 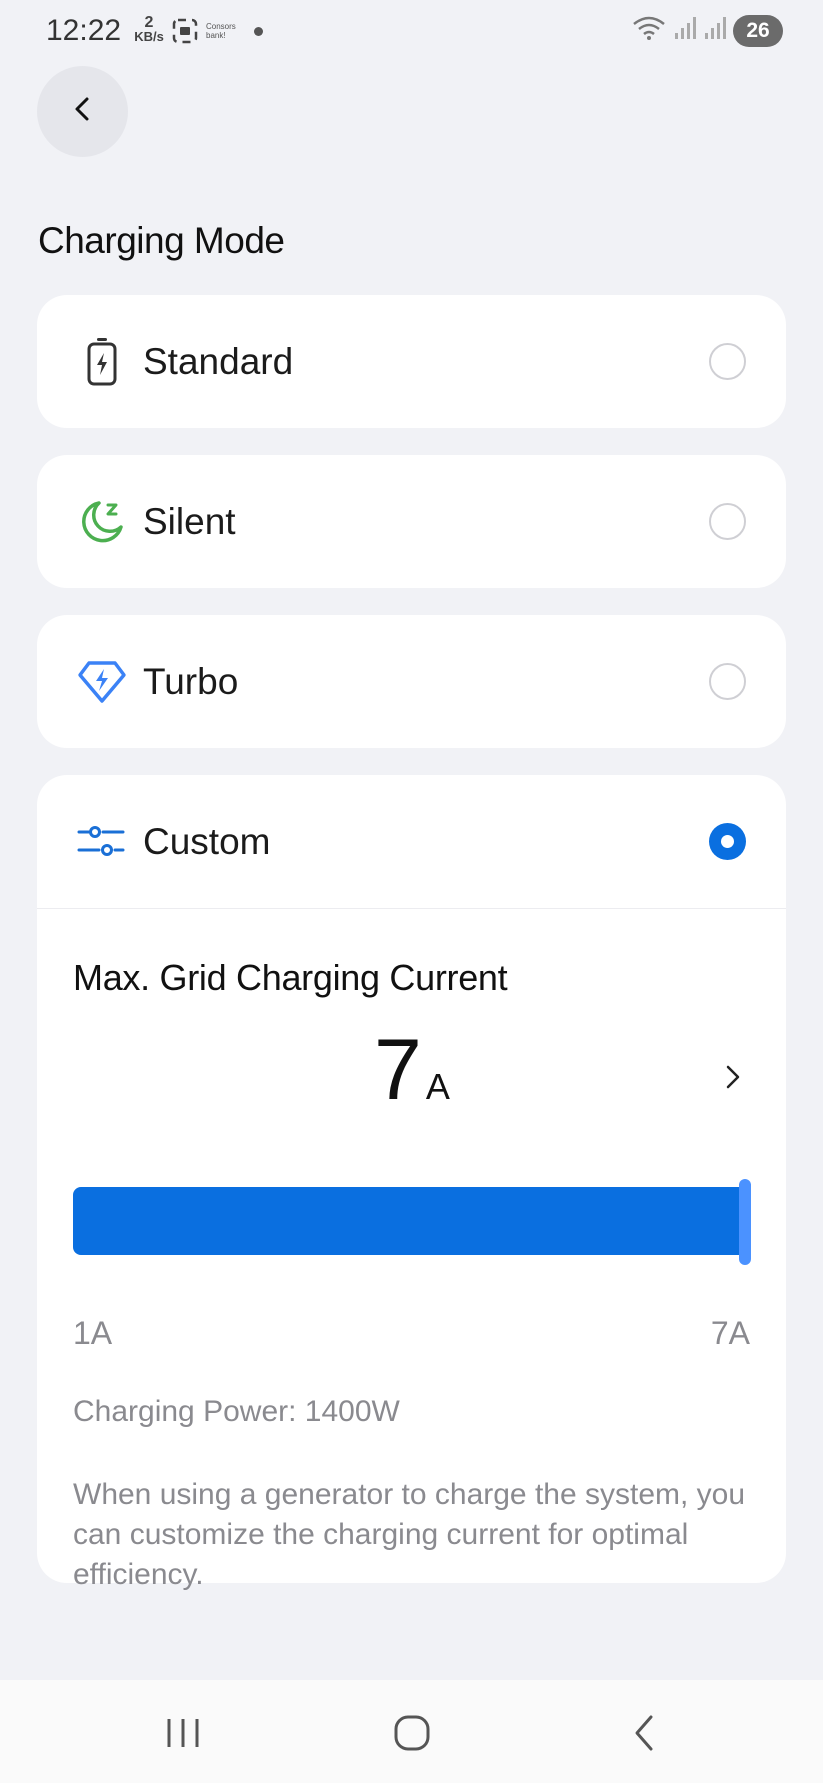 What do you see at coordinates (207, 841) in the screenshot?
I see `option-label-custom: Custom` at bounding box center [207, 841].